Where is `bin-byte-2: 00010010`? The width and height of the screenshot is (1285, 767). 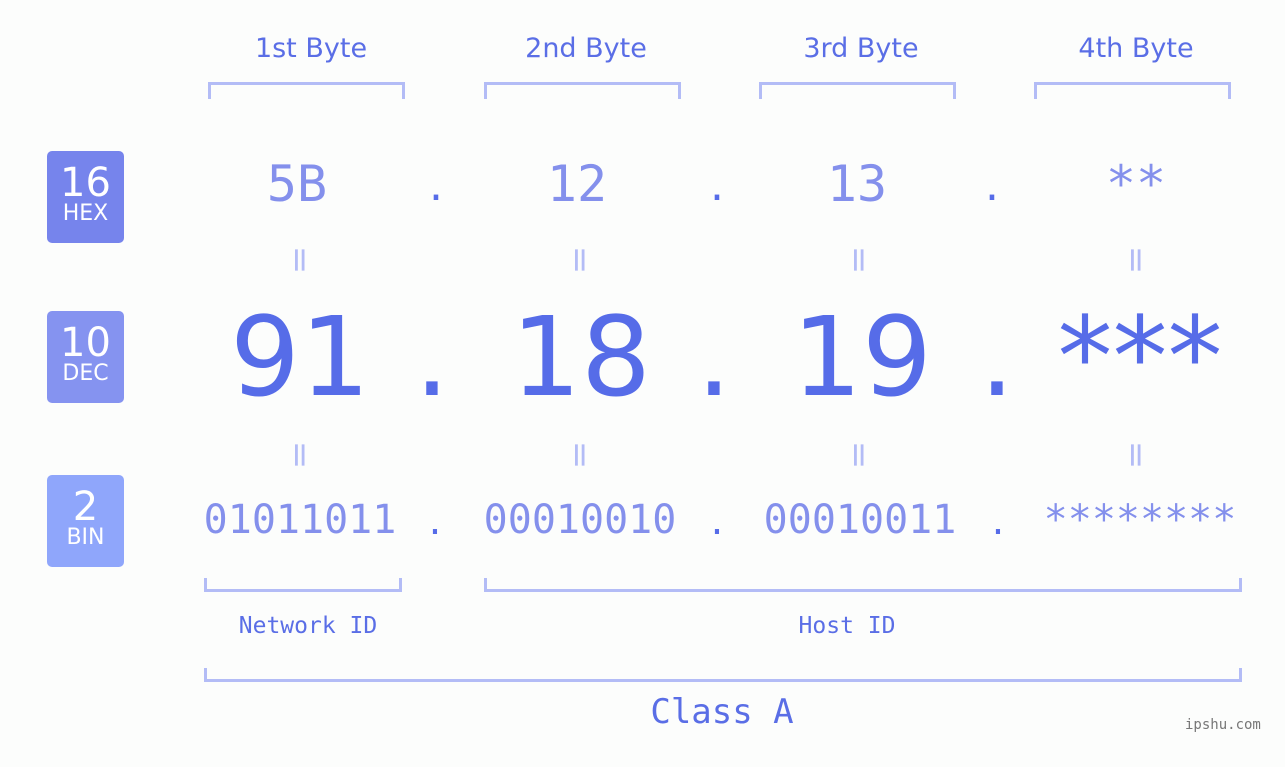 bin-byte-2: 00010010 is located at coordinates (580, 520).